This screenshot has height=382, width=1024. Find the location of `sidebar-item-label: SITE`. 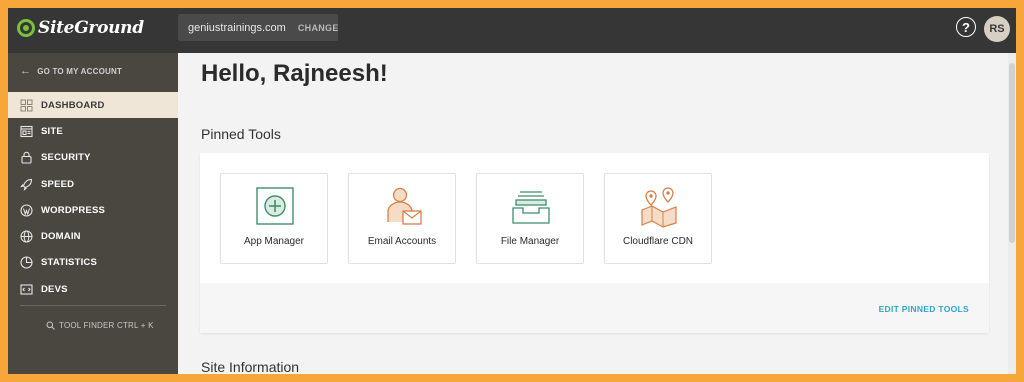

sidebar-item-label: SITE is located at coordinates (52, 131).